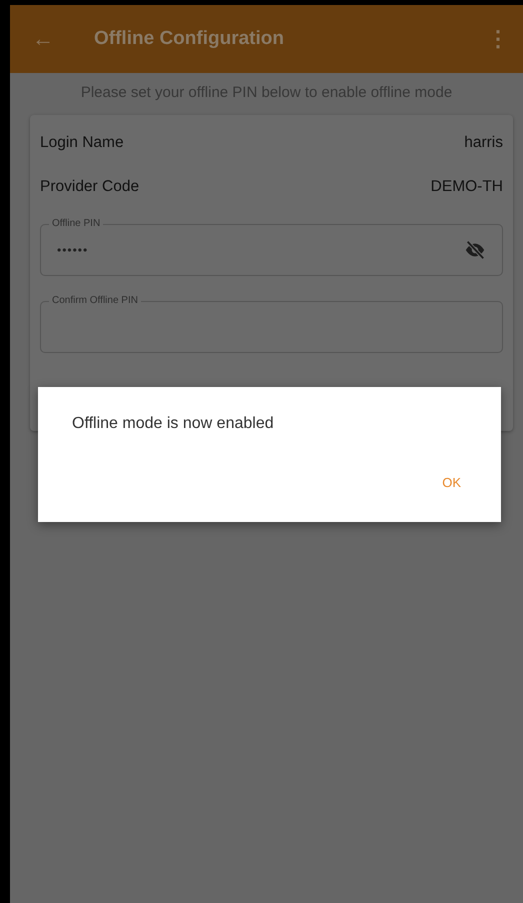 This screenshot has width=523, height=903. What do you see at coordinates (43, 39) in the screenshot?
I see `back-button: ←` at bounding box center [43, 39].